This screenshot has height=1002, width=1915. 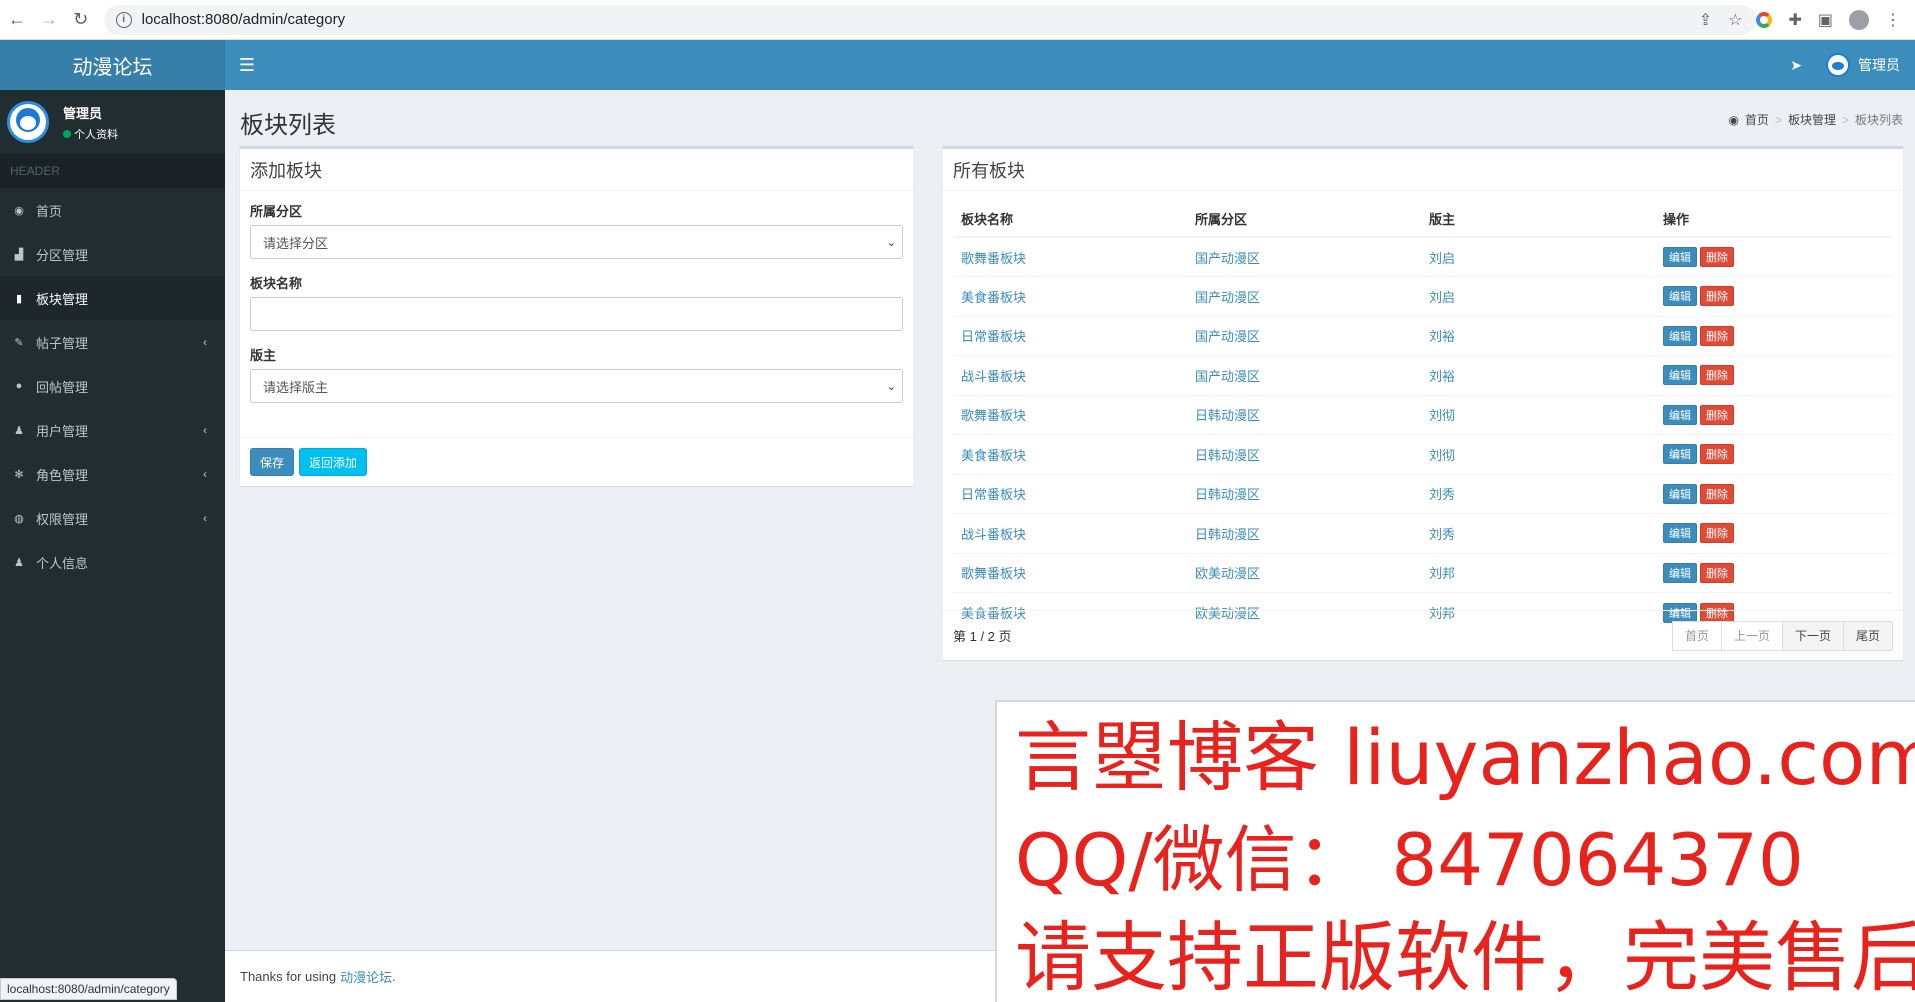 What do you see at coordinates (1696, 635) in the screenshot?
I see `first-page-button: 首页` at bounding box center [1696, 635].